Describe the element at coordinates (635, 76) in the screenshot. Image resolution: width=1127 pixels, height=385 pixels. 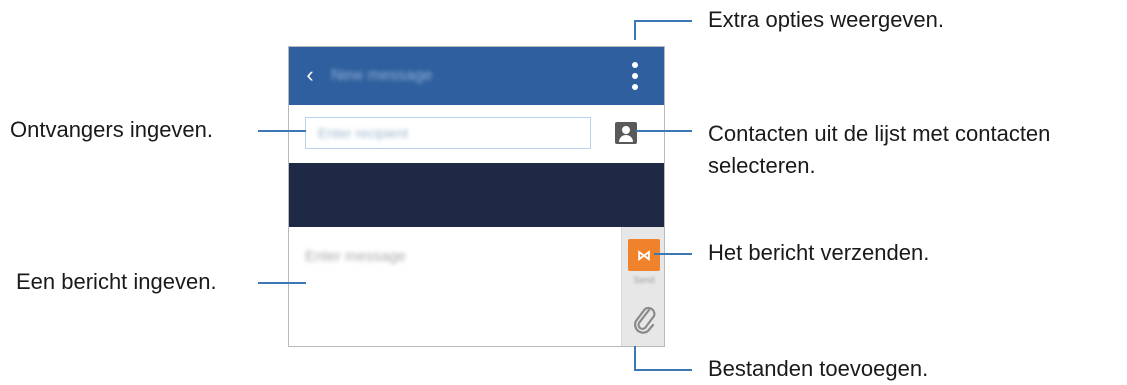
I see `more-vertical-icon` at that location.